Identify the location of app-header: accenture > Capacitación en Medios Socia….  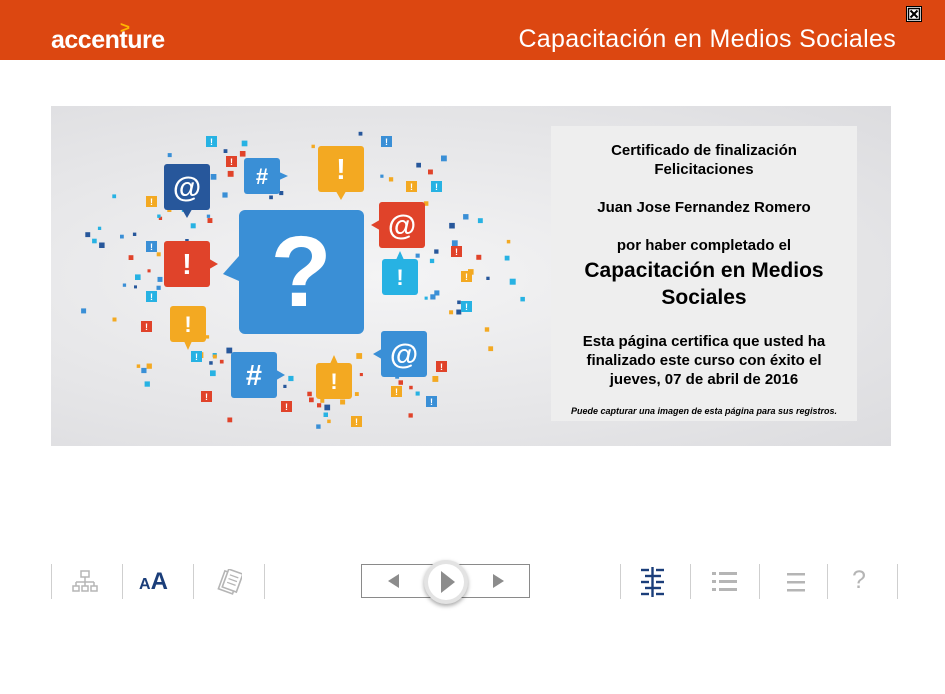
(472, 30).